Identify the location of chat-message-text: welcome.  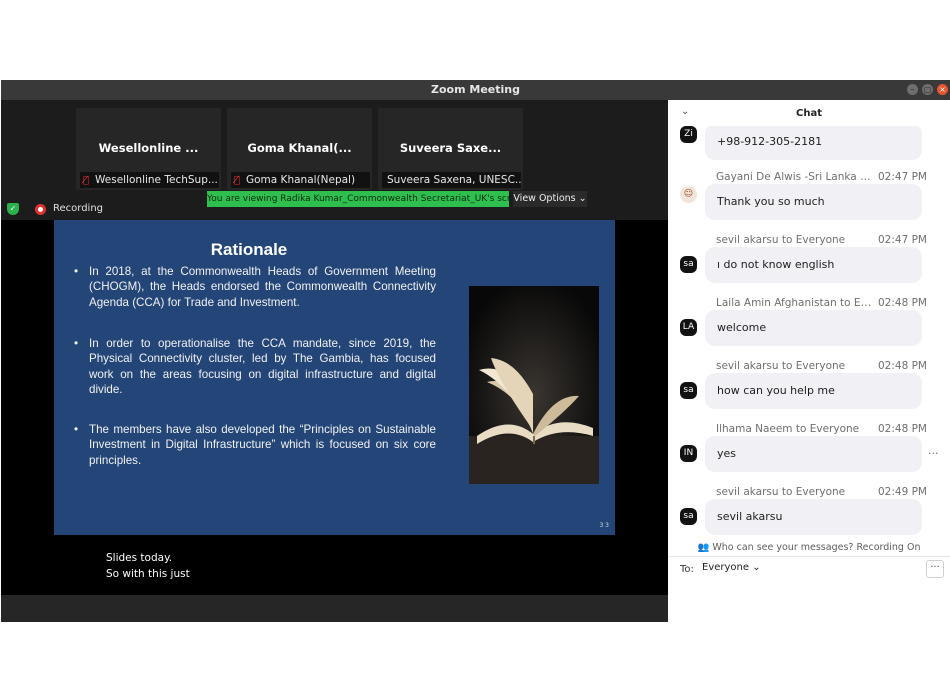
(813, 328).